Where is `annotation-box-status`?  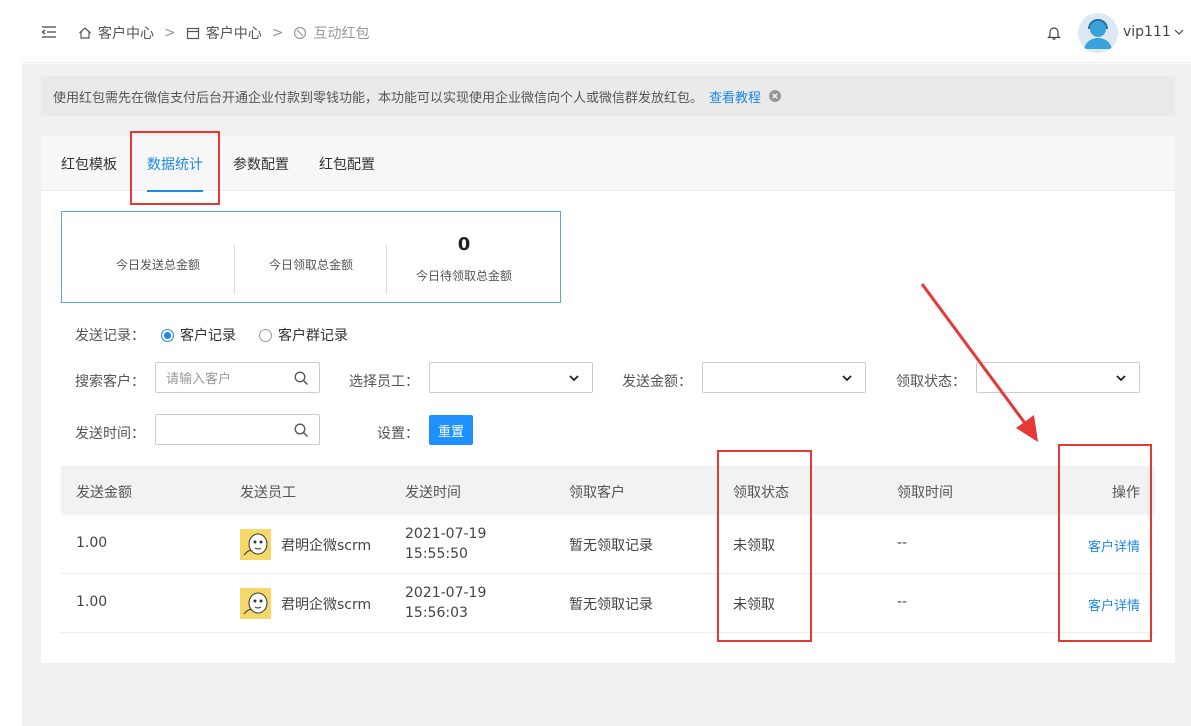 annotation-box-status is located at coordinates (764, 546).